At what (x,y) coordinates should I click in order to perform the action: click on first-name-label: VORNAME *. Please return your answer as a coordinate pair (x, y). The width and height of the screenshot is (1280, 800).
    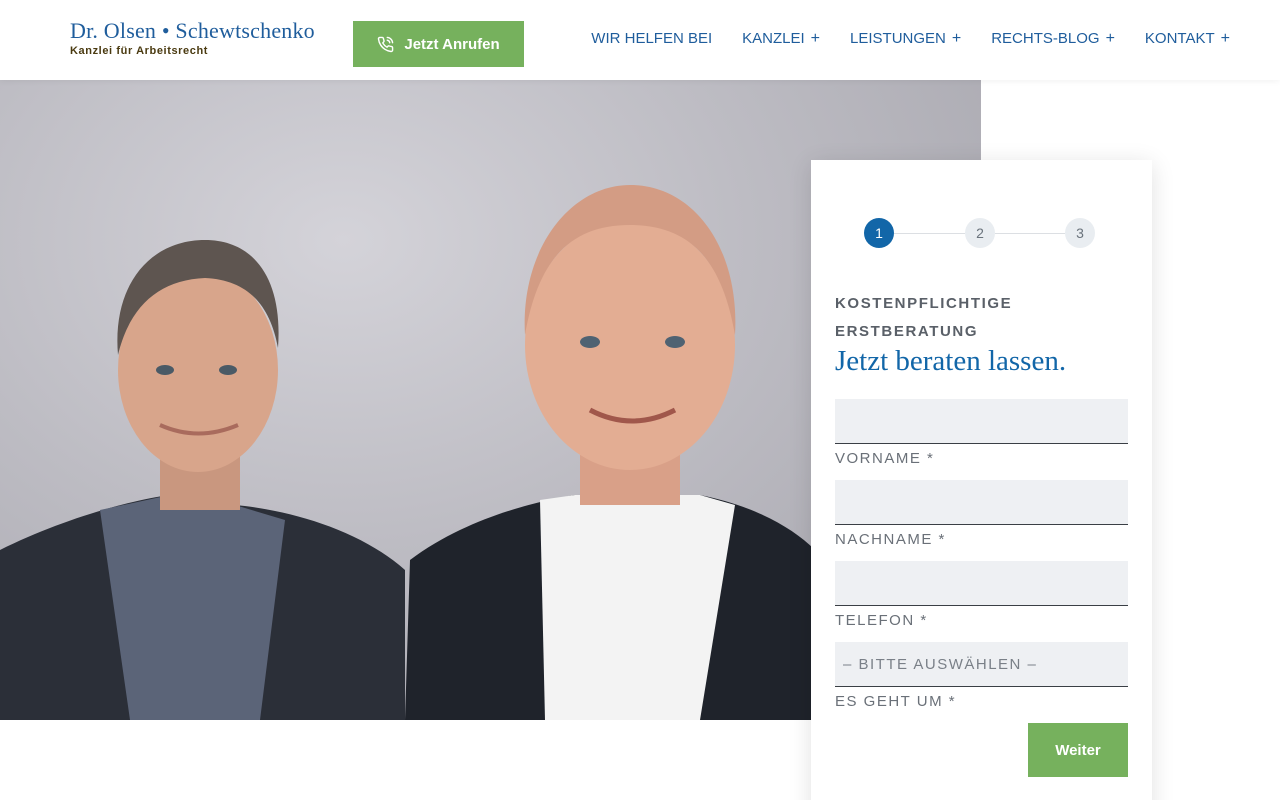
    Looking at the image, I should click on (885, 458).